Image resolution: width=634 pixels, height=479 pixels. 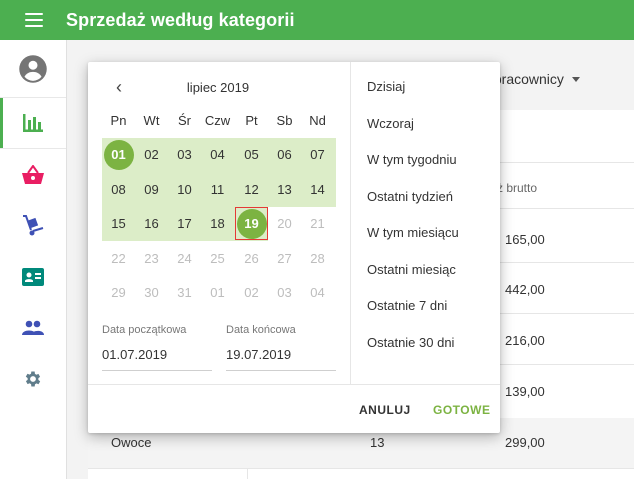 I want to click on end-date-field: Data końcowa 19.07.2019, so click(x=281, y=347).